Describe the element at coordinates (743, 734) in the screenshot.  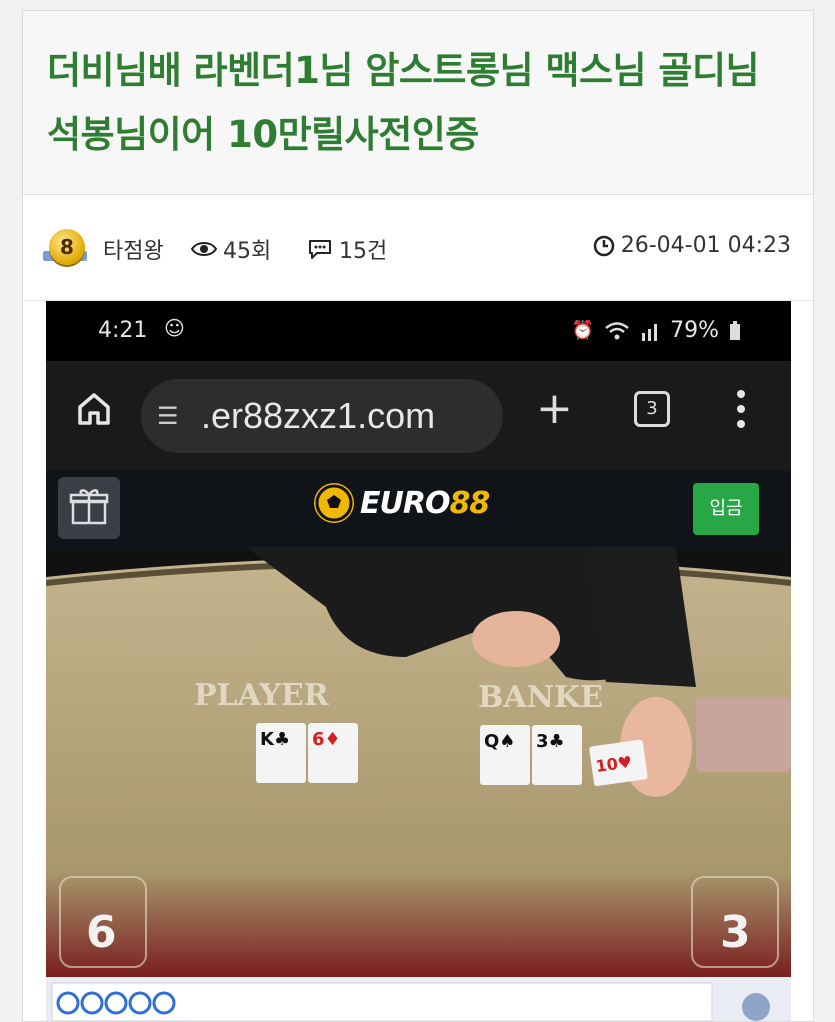
I see `card-shoe` at that location.